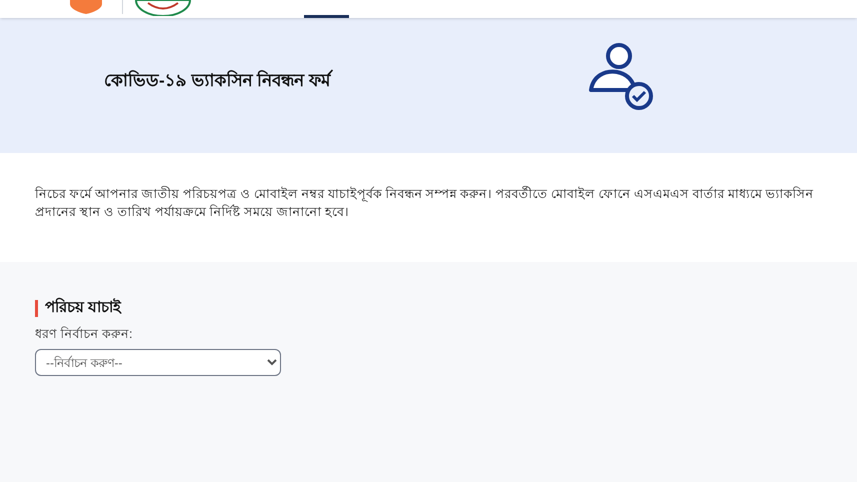  I want to click on page-title: কোভিড-১৯ ভ্যাকসিন নিবন্ধন ফর্ম, so click(217, 81).